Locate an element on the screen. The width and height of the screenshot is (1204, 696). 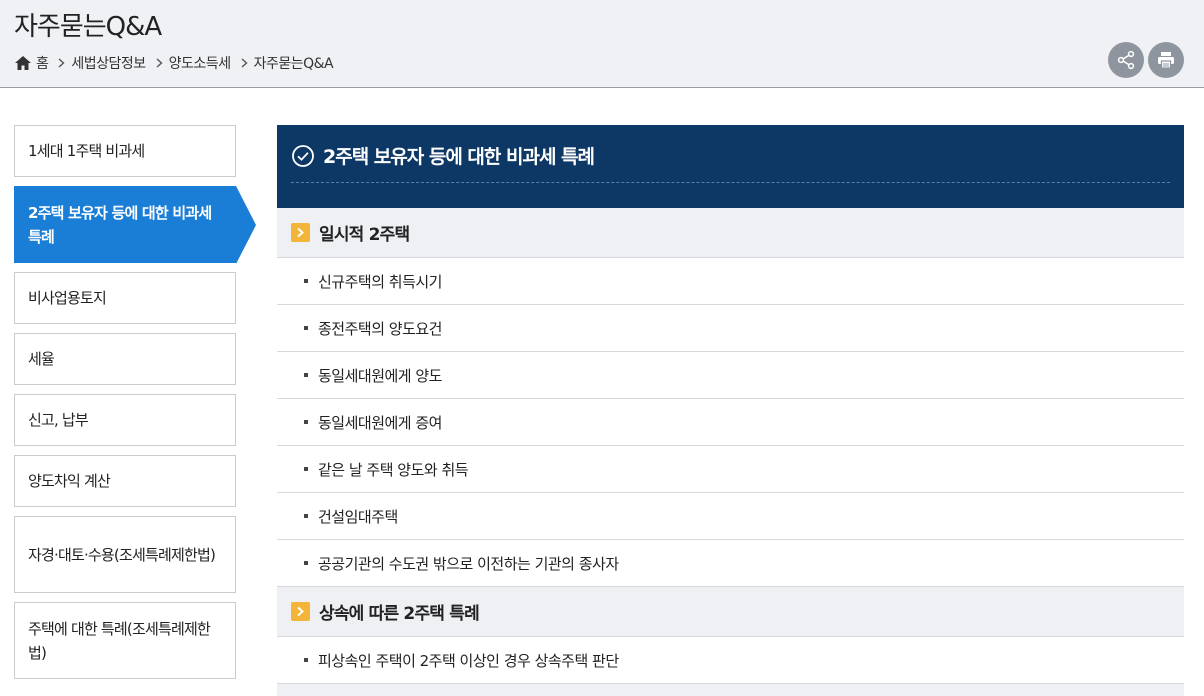
page-header: 자주묻는Q&A 홈 세법상담정보 양도소득세 자주묻는Q&A is located at coordinates (602, 44).